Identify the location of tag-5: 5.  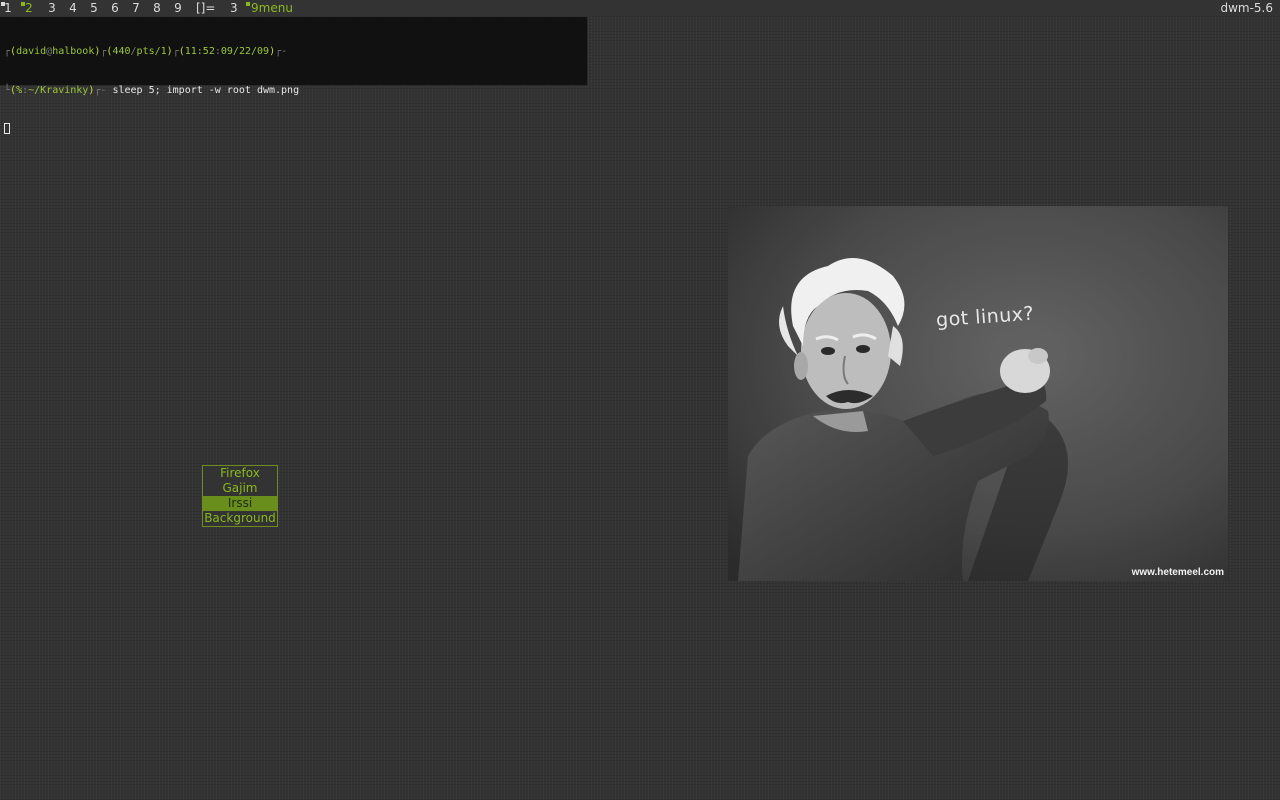
(94, 8).